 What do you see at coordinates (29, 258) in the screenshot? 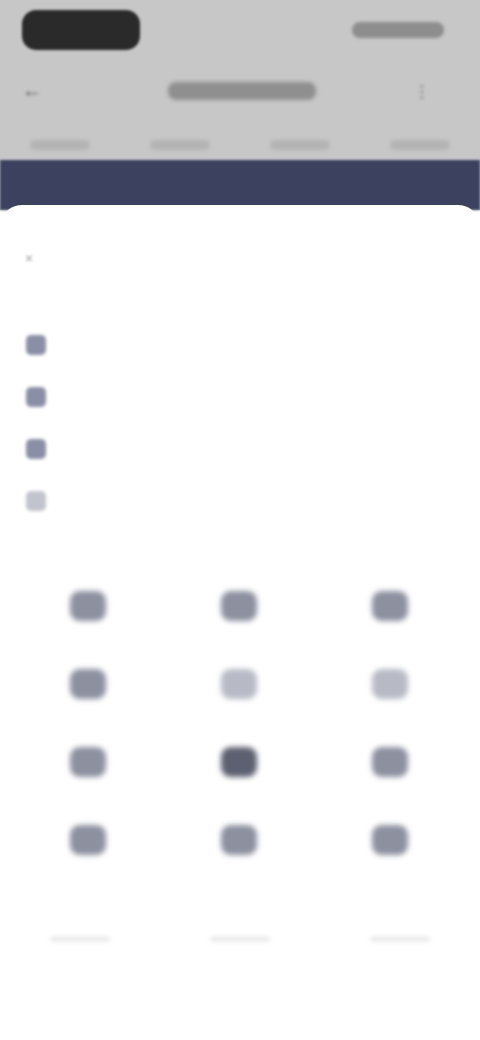
I see `close-icon: ×` at bounding box center [29, 258].